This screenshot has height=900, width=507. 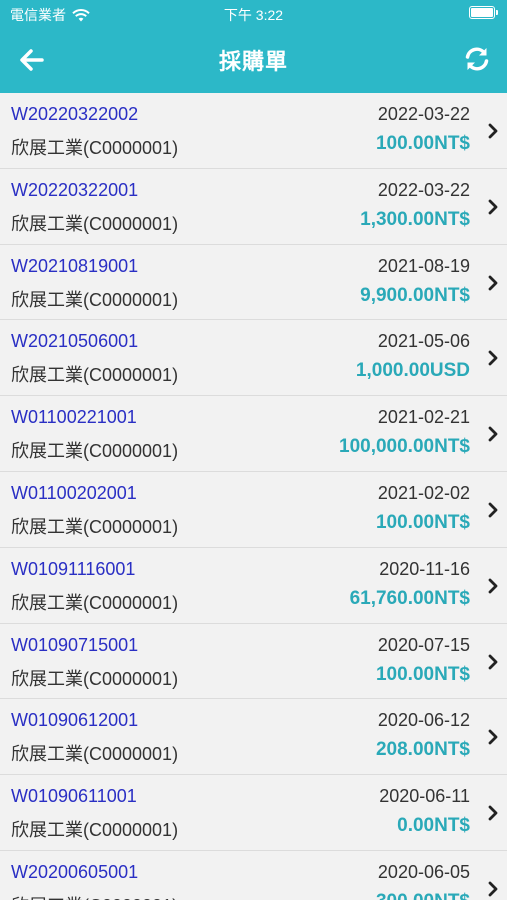 What do you see at coordinates (75, 189) in the screenshot?
I see `order-number: W20220322001` at bounding box center [75, 189].